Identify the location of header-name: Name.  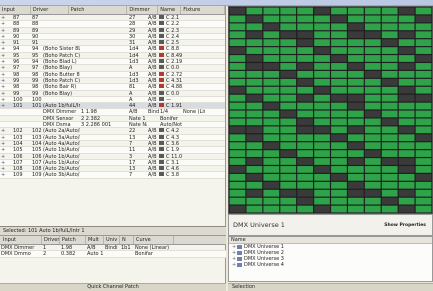
(170, 10).